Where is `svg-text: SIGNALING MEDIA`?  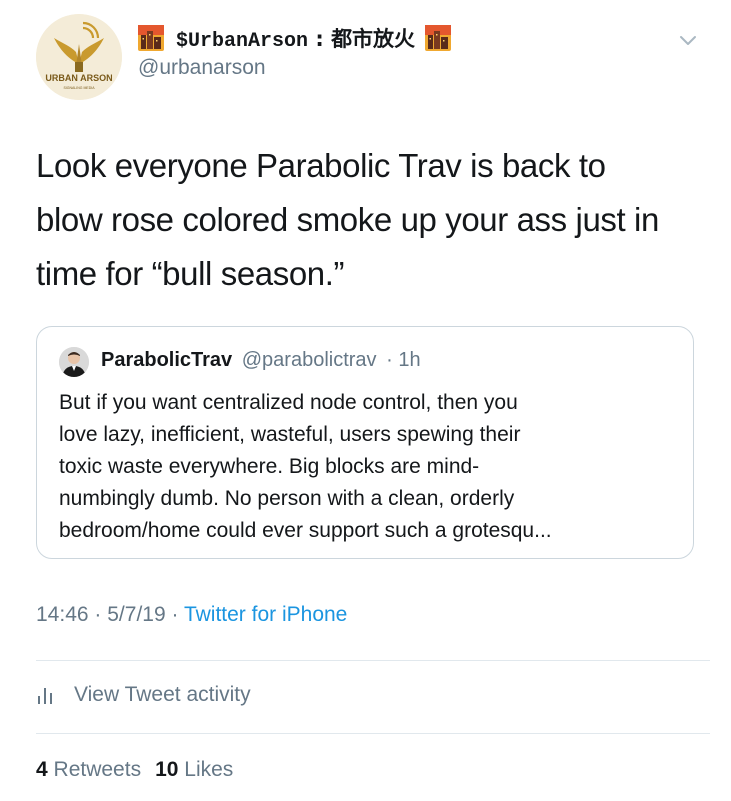
svg-text: SIGNALING MEDIA is located at coordinates (79, 88).